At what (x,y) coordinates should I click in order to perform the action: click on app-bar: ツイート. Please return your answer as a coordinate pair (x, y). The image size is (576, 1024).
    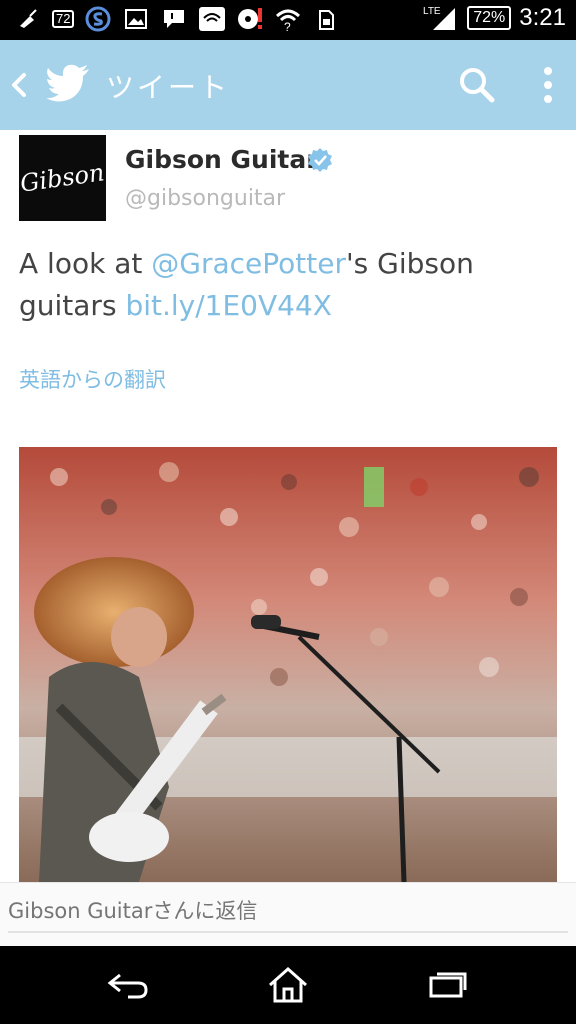
    Looking at the image, I should click on (288, 85).